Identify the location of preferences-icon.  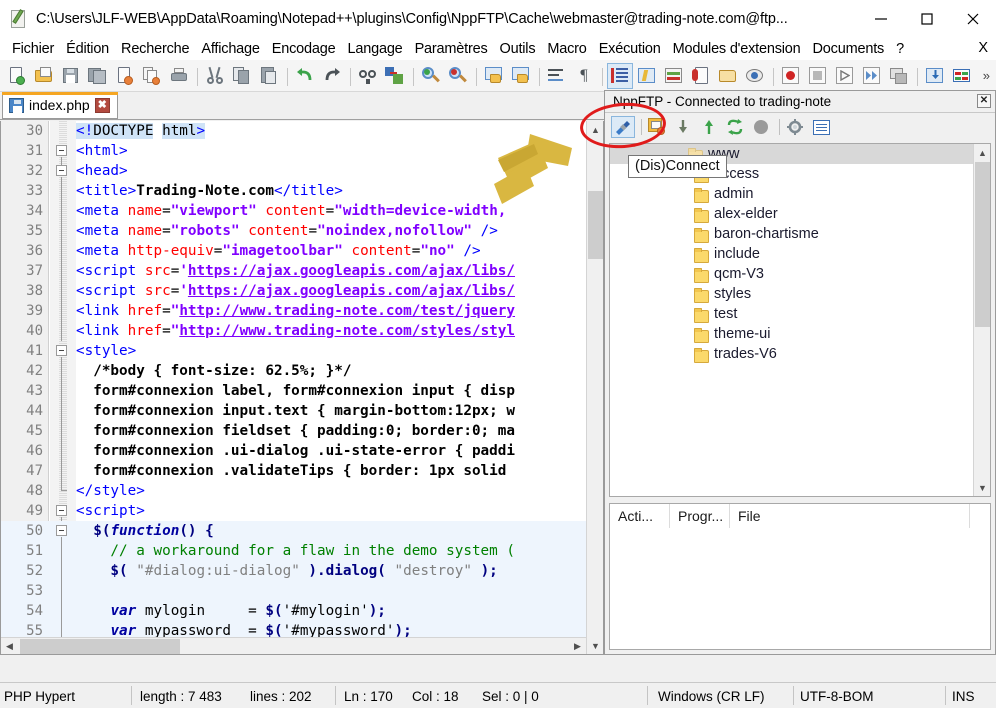
(962, 76).